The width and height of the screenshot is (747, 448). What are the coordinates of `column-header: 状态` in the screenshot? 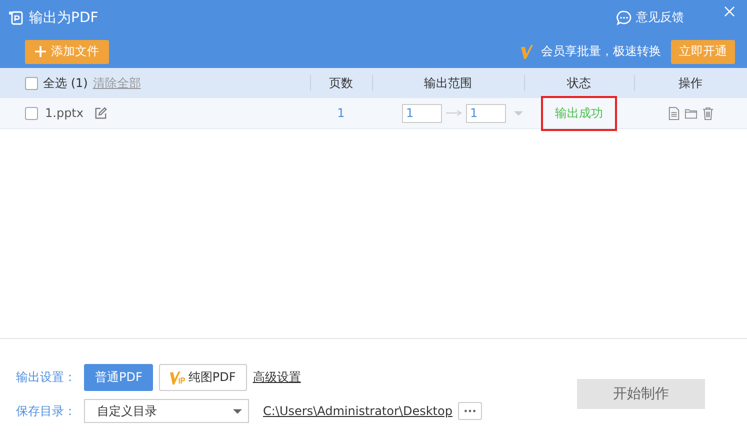 It's located at (579, 83).